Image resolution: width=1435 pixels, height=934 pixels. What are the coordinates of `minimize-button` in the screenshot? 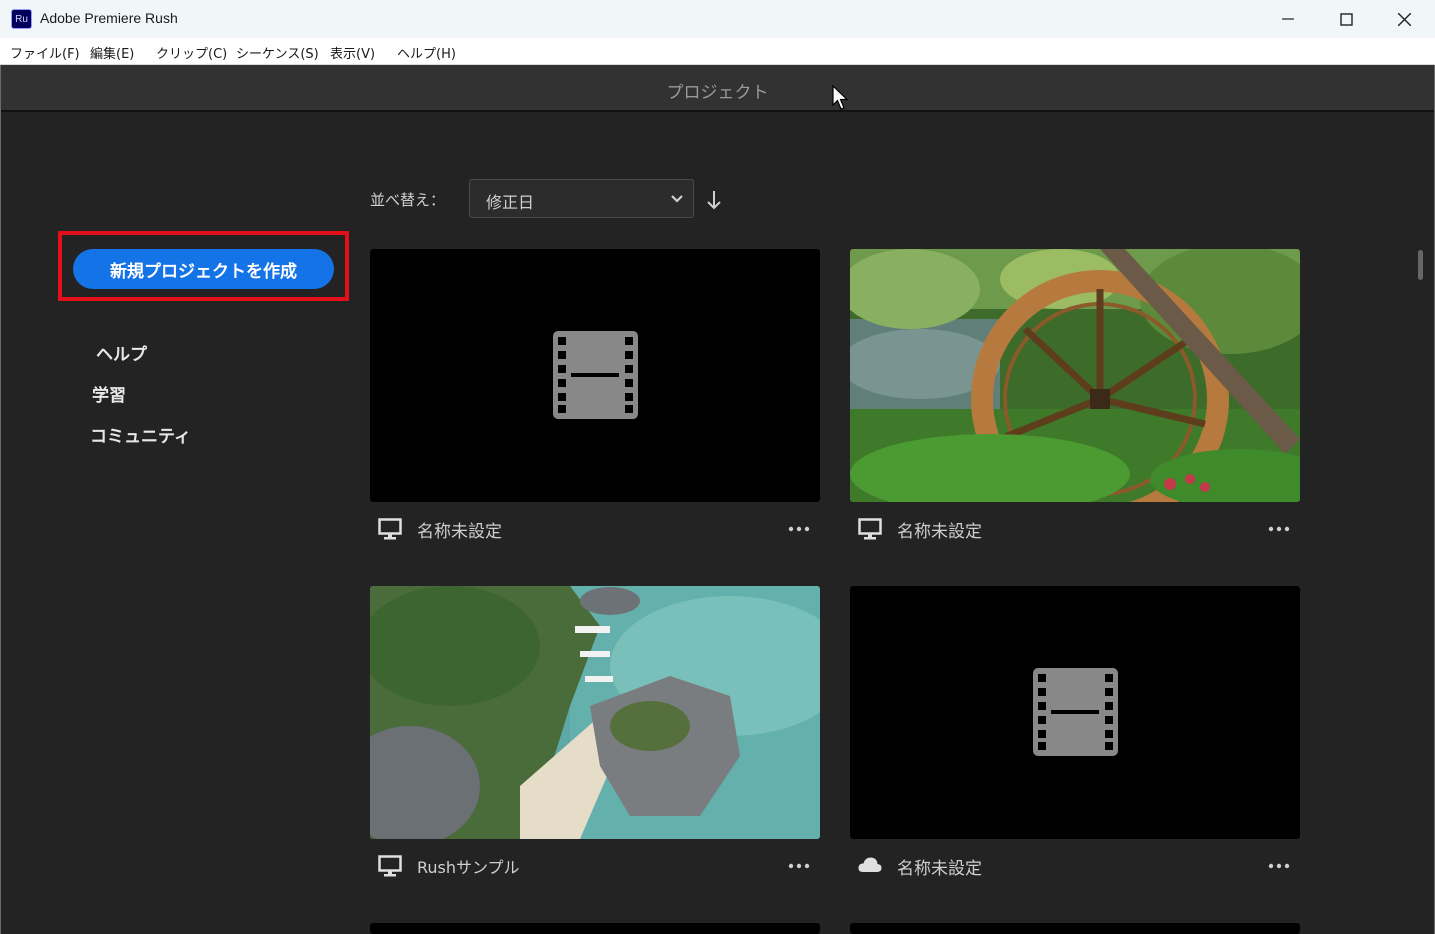 It's located at (1288, 19).